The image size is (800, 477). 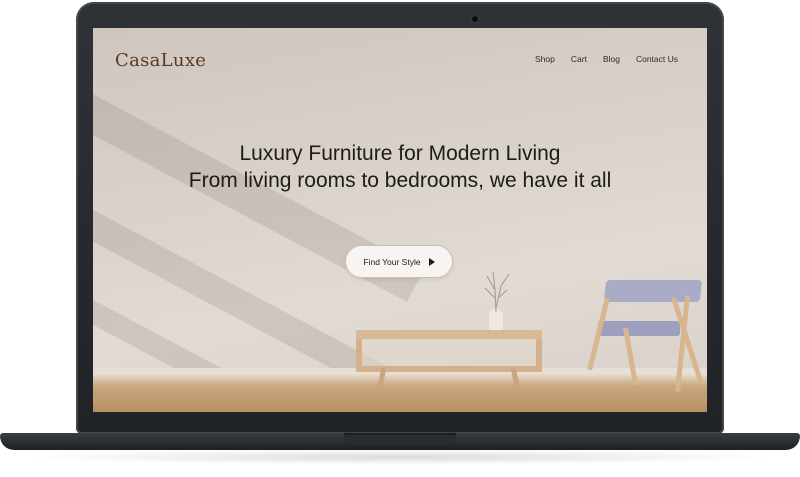 I want to click on wood-floor, so click(x=400, y=393).